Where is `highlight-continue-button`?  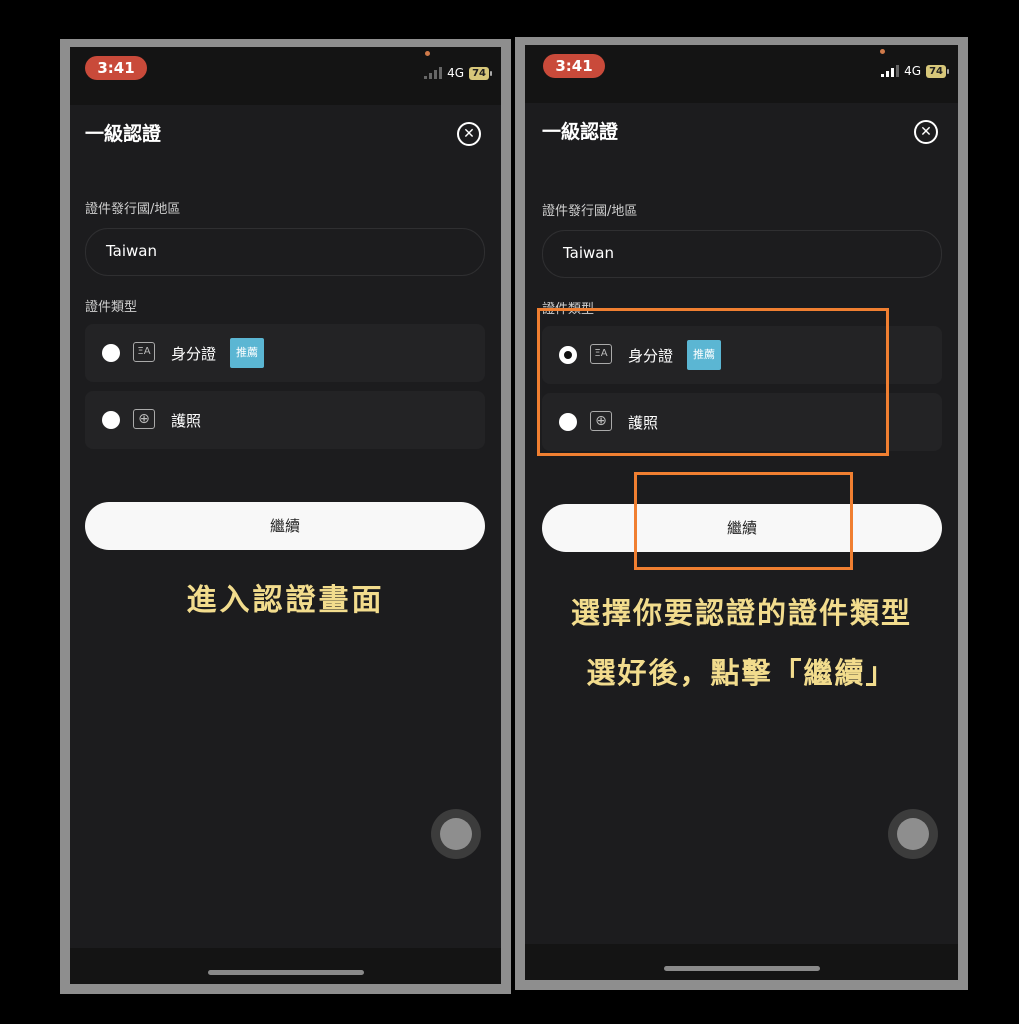 highlight-continue-button is located at coordinates (743, 521).